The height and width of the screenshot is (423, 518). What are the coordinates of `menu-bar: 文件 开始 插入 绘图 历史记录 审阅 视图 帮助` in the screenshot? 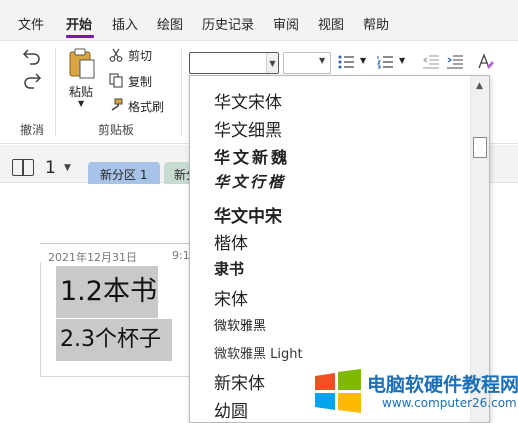 It's located at (259, 20).